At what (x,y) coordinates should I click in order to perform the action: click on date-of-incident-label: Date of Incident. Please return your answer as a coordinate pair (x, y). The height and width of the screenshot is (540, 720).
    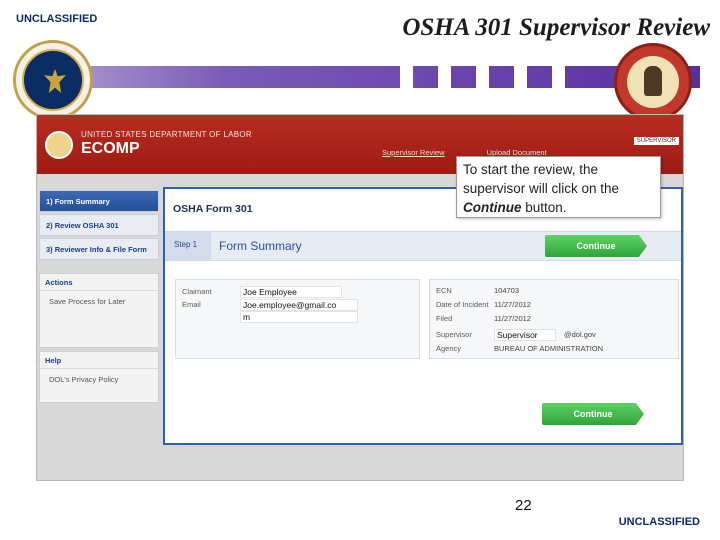
    Looking at the image, I should click on (462, 304).